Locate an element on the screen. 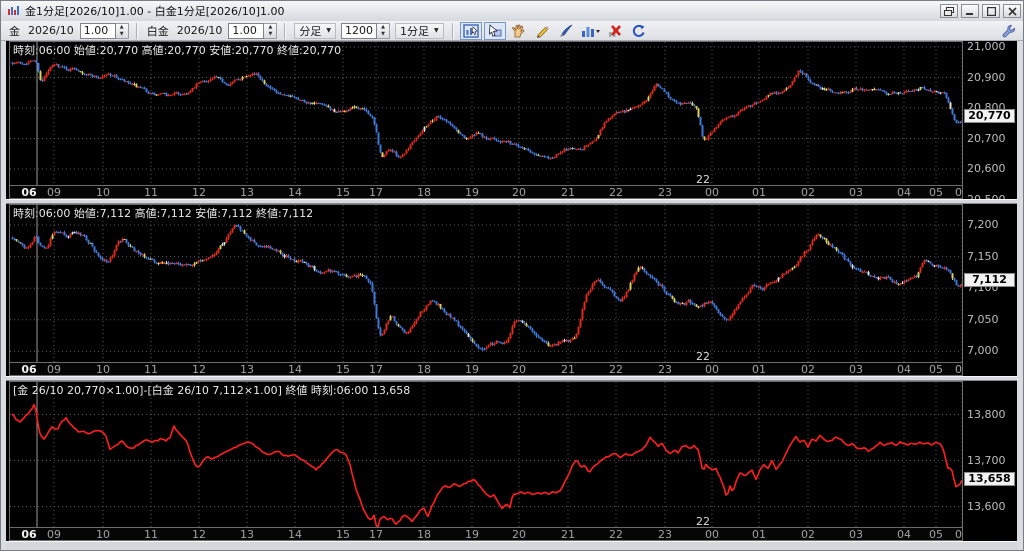  close-icon is located at coordinates (1012, 11).